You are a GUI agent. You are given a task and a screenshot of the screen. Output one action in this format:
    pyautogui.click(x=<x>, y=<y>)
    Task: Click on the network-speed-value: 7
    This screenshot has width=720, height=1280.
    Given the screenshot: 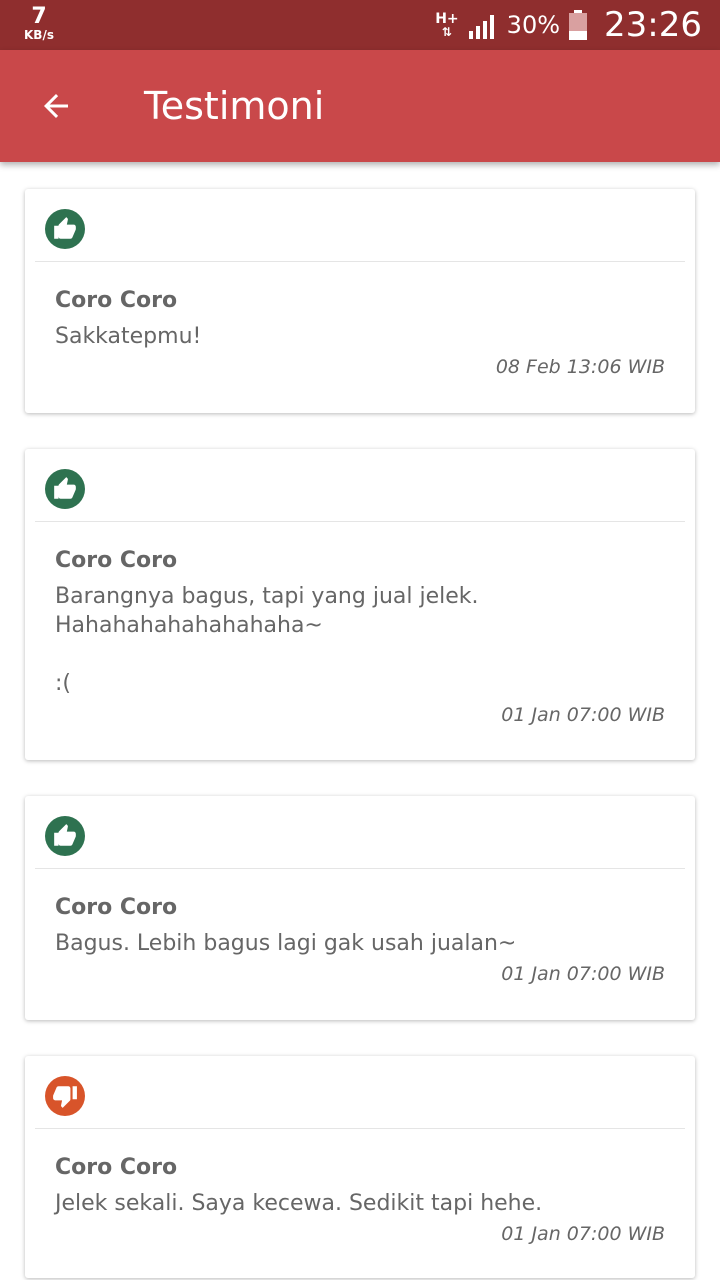 What is the action you would take?
    pyautogui.click(x=39, y=16)
    